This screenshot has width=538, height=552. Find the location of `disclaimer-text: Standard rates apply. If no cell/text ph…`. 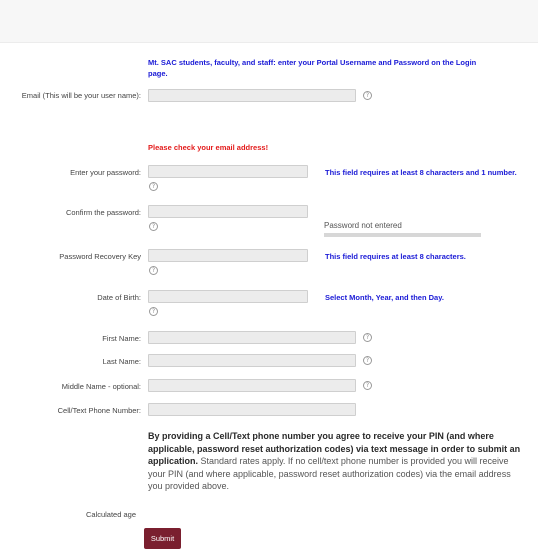

disclaimer-text: Standard rates apply. If no cell/text ph… is located at coordinates (329, 473).